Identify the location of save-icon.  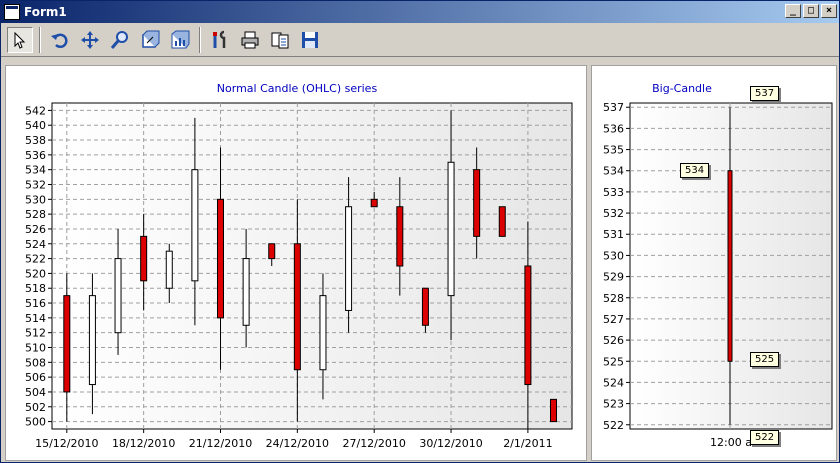
(310, 39).